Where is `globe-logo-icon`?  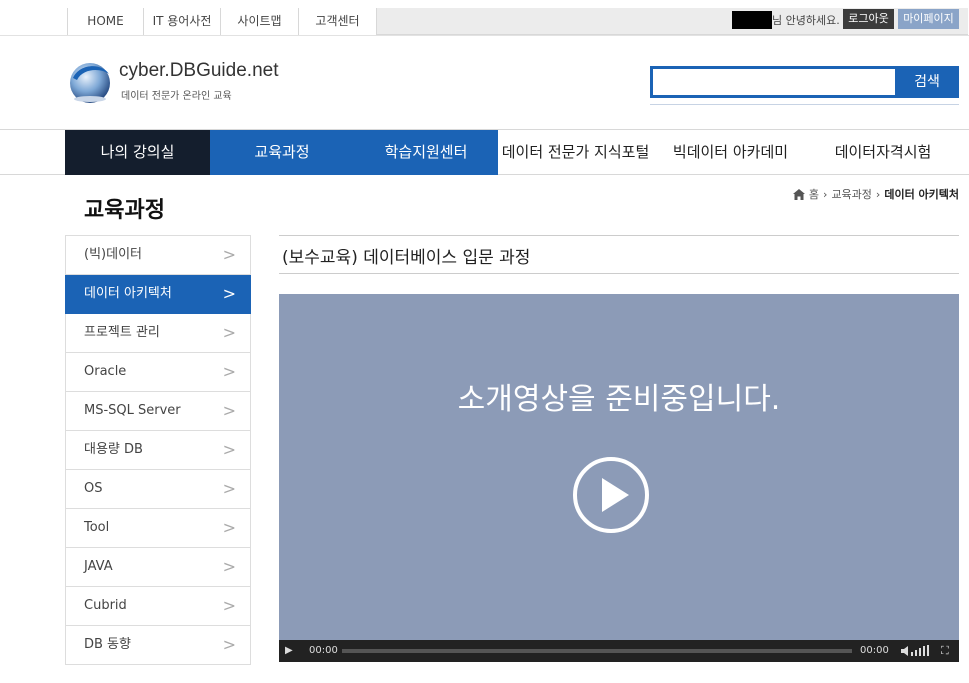 globe-logo-icon is located at coordinates (90, 83).